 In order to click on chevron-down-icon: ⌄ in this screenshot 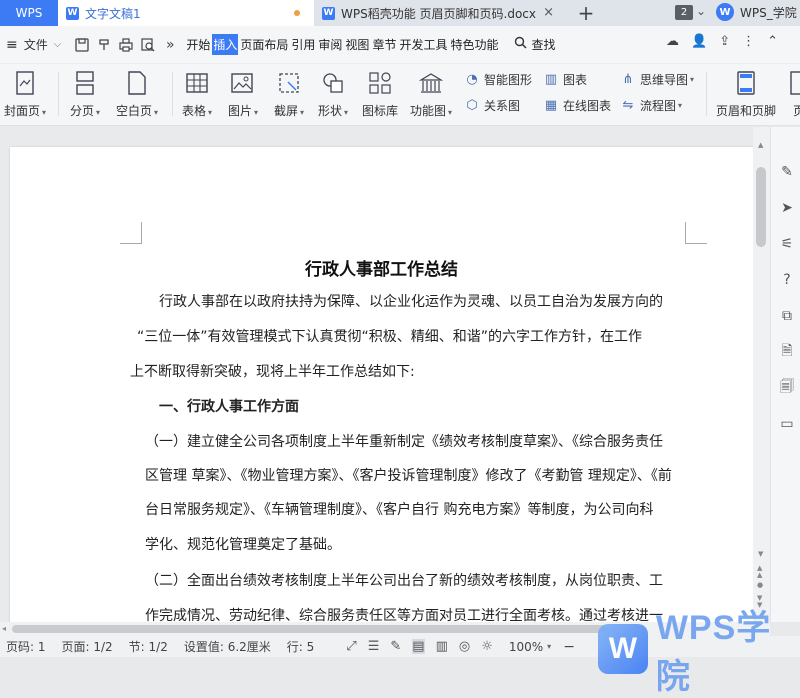, I will do `click(701, 11)`.